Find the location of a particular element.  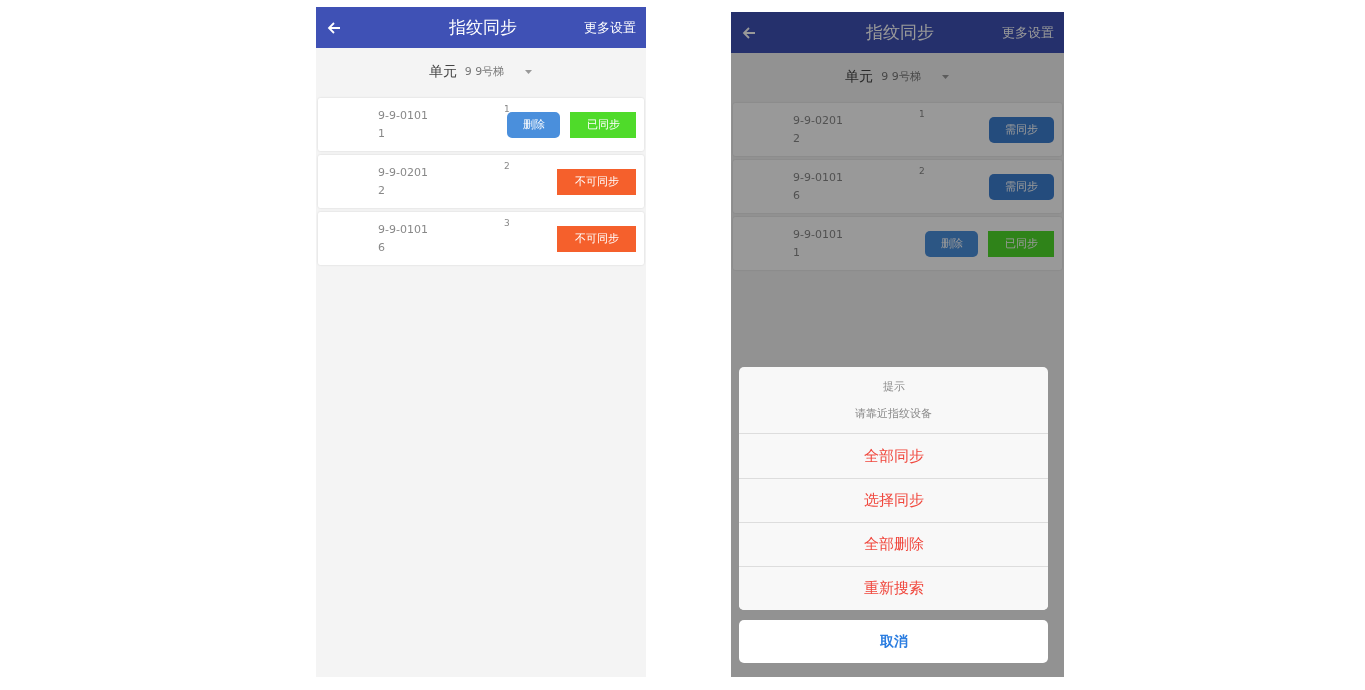

cancel-button: 取消 is located at coordinates (893, 641).